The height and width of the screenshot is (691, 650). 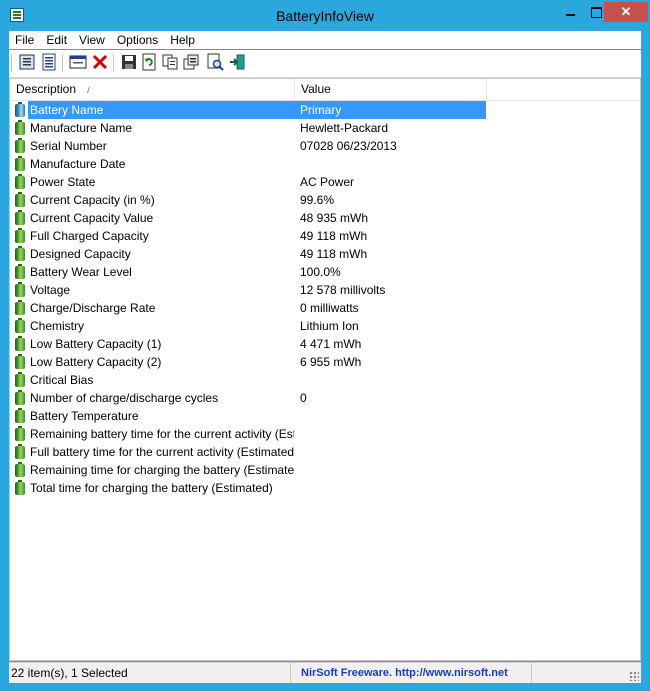 What do you see at coordinates (325, 380) in the screenshot?
I see `table-row: Critical Bias` at bounding box center [325, 380].